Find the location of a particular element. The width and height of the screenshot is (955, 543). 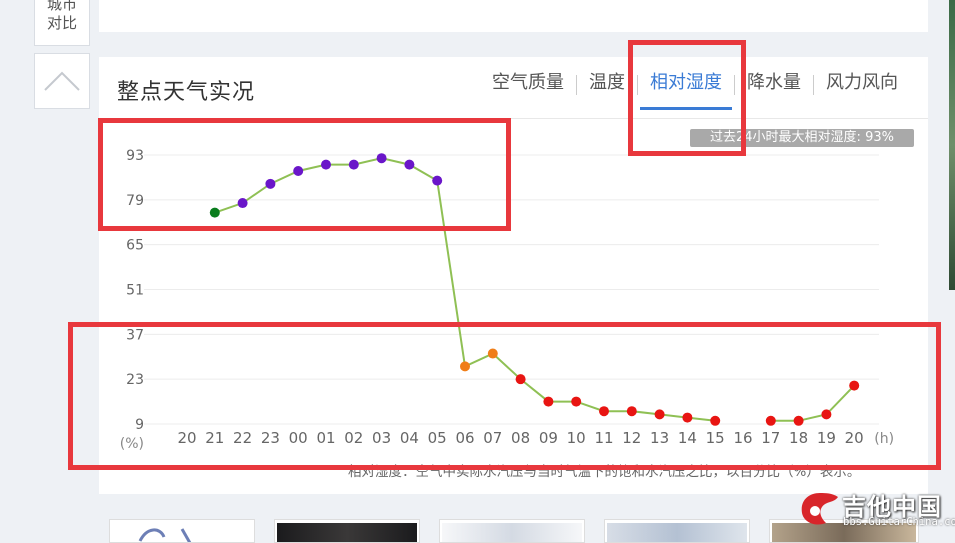

chevron-up-icon is located at coordinates (62, 81).